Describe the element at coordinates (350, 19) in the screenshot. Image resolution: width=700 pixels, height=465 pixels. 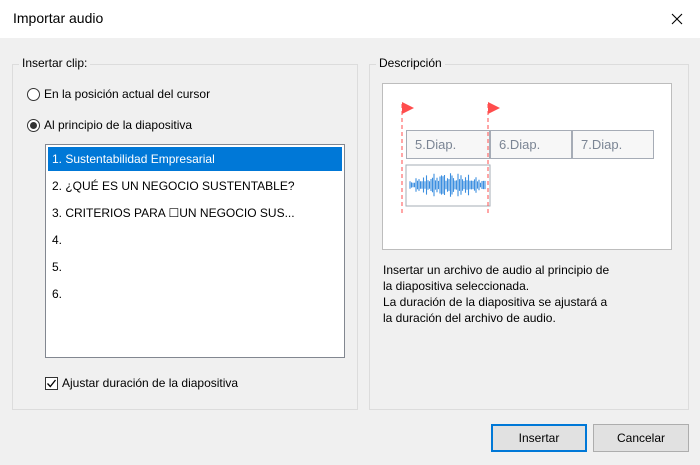
I see `title-bar: Importar audio` at that location.